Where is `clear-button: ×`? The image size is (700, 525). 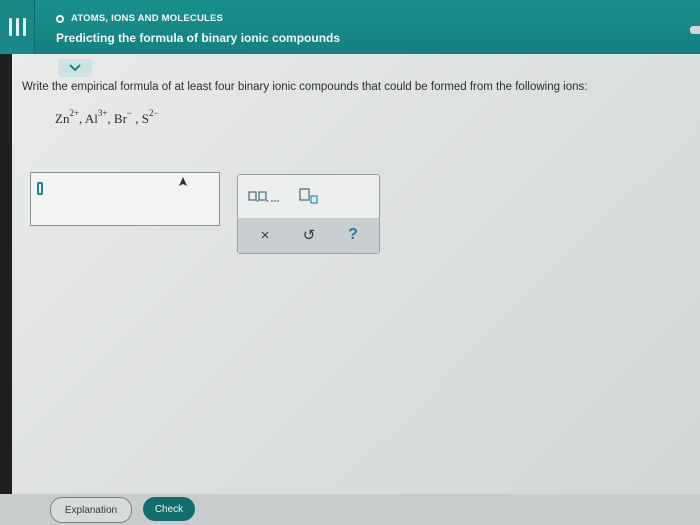
clear-button: × is located at coordinates (265, 235).